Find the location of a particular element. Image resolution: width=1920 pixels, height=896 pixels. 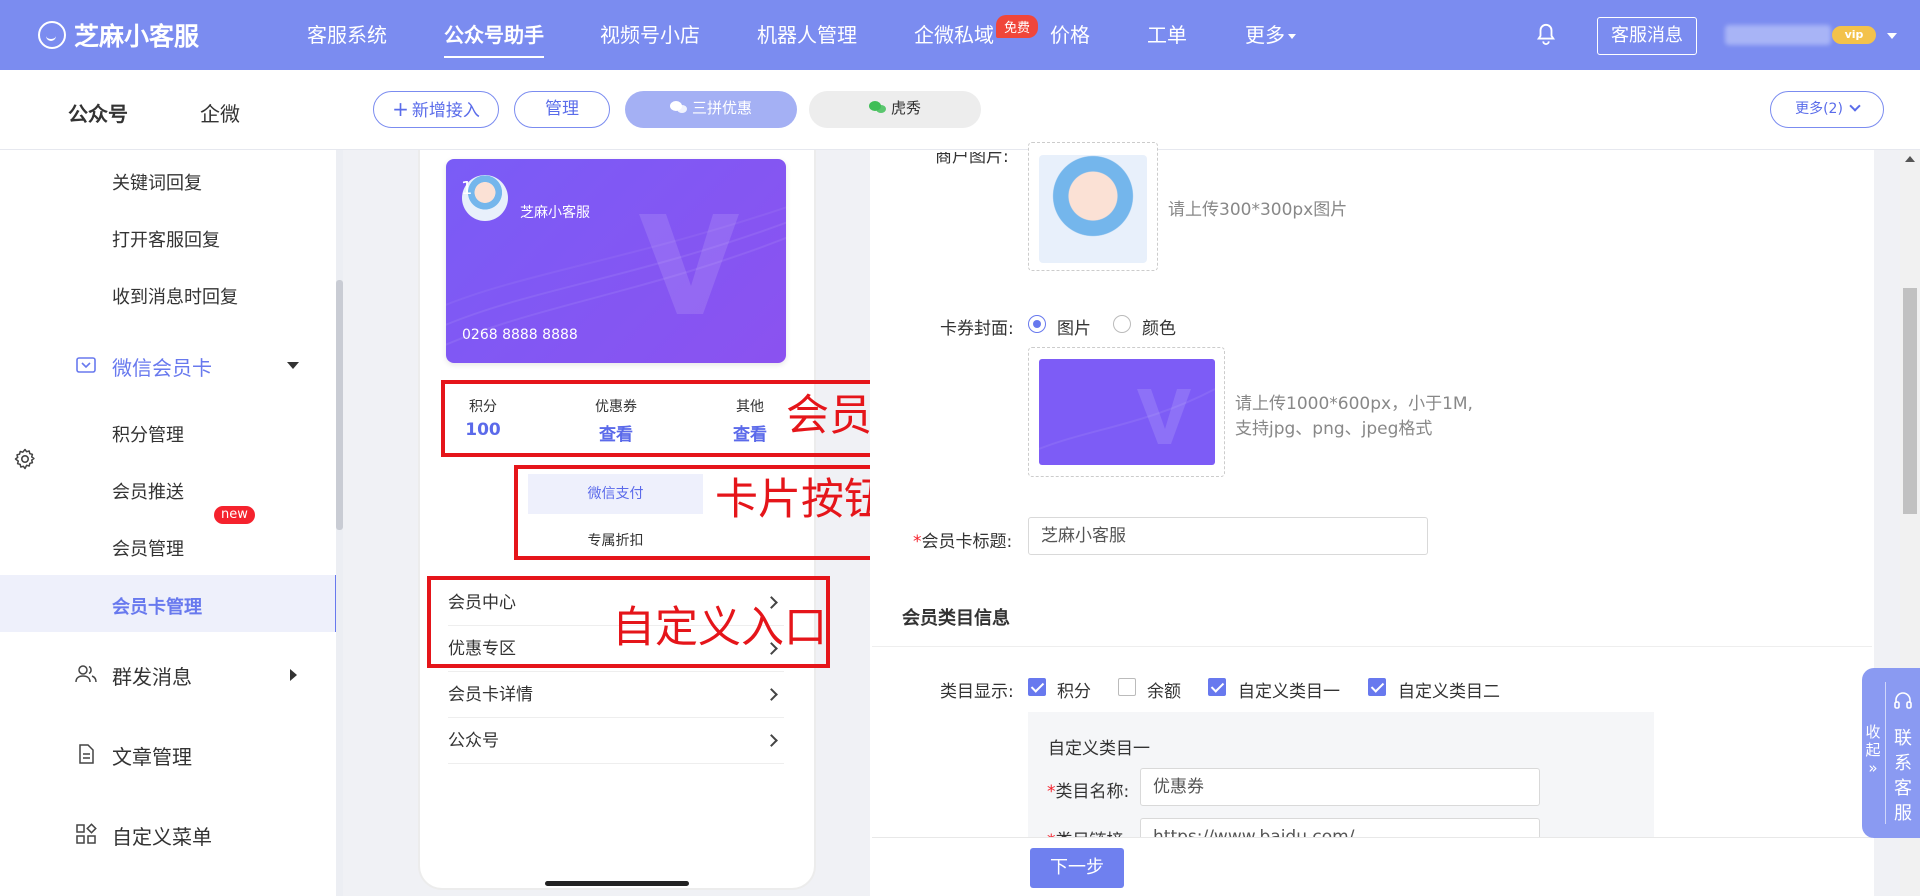

logo-icon is located at coordinates (52, 35).